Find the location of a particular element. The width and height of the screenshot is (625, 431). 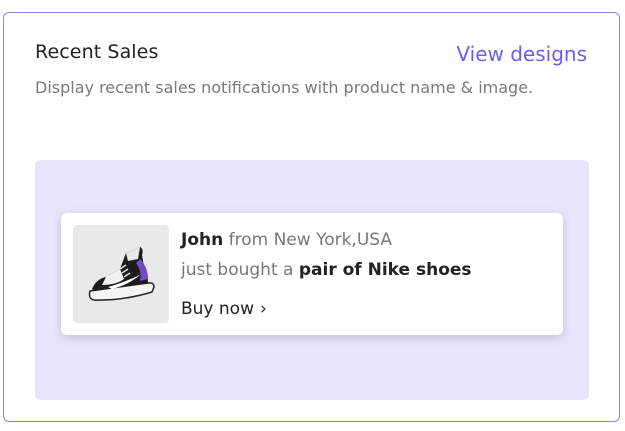

card-title: Recent Sales is located at coordinates (97, 52).